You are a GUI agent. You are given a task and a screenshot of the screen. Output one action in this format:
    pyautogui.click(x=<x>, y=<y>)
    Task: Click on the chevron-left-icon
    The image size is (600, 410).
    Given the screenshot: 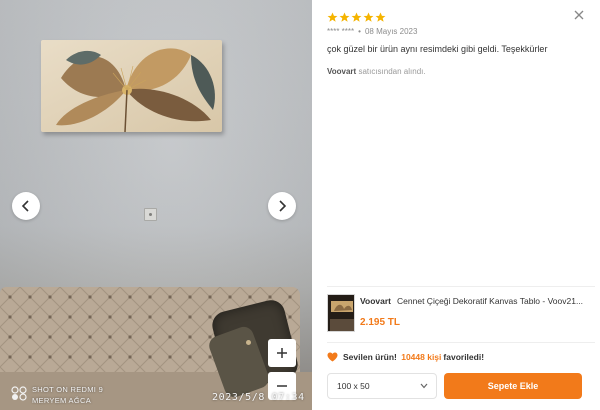 What is the action you would take?
    pyautogui.click(x=25, y=206)
    